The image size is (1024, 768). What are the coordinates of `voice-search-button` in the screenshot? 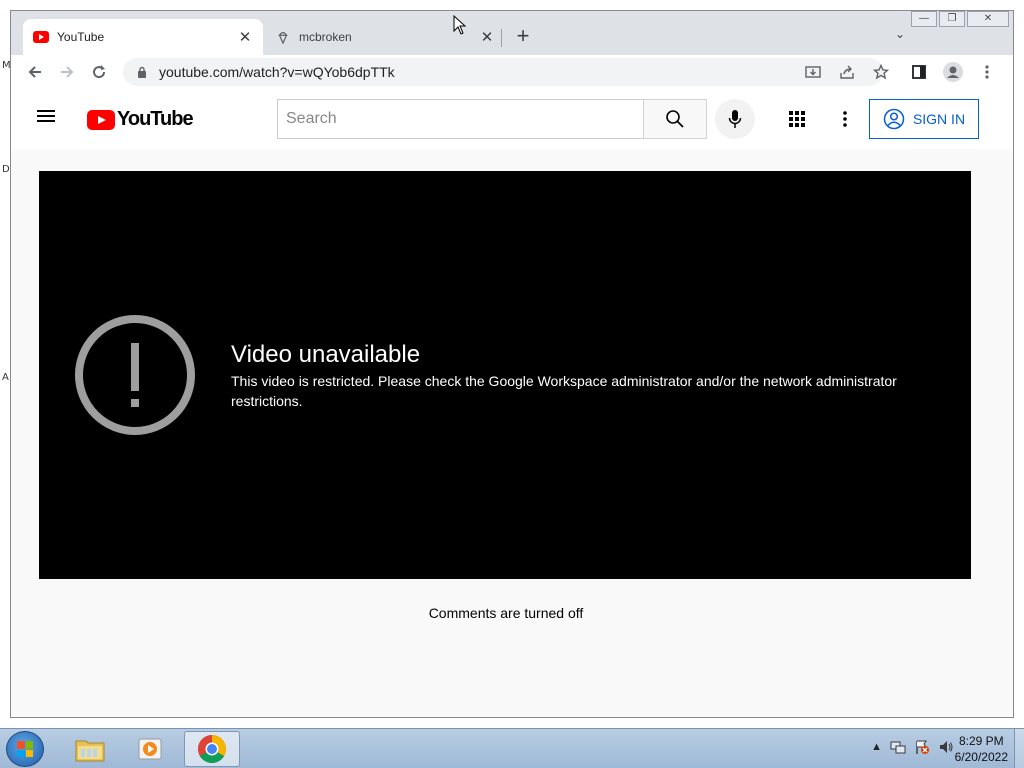 It's located at (735, 119).